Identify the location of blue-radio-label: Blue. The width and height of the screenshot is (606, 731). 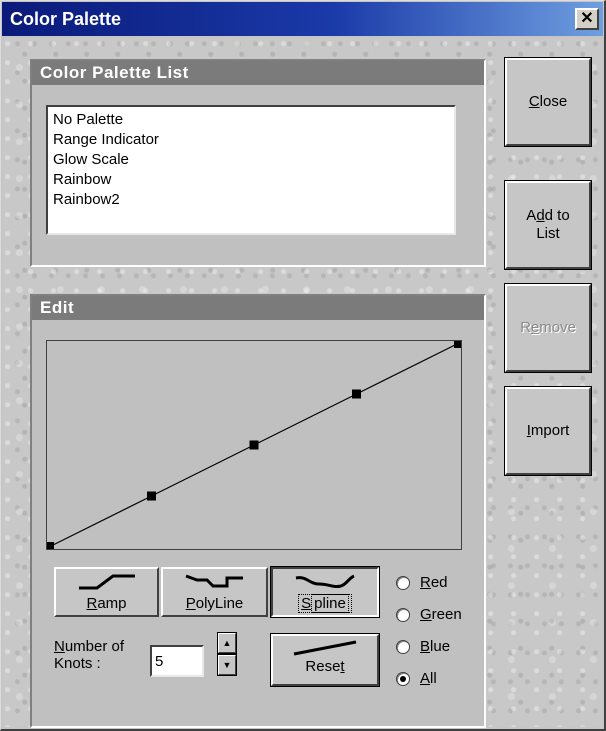
(435, 646).